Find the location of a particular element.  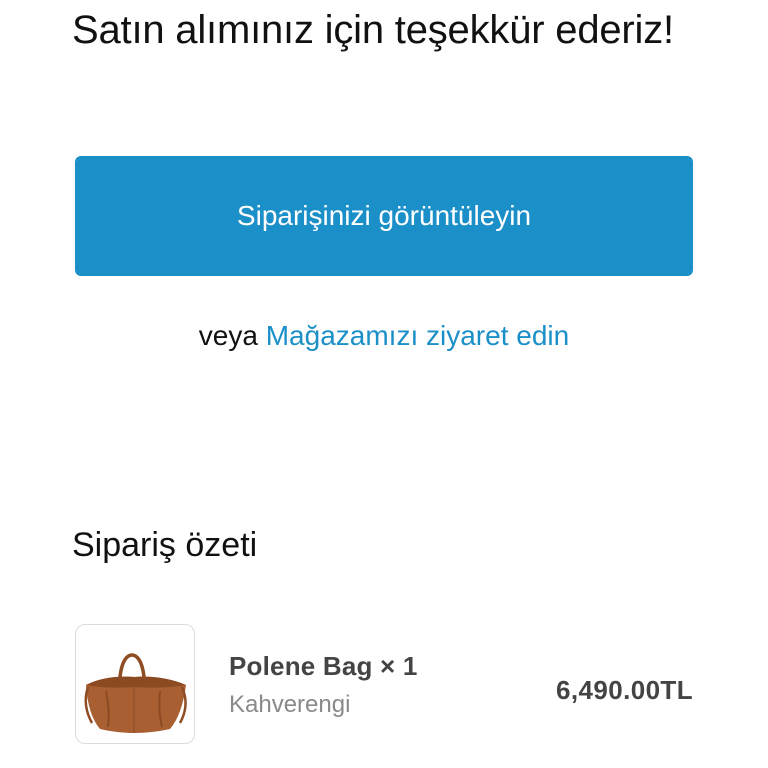

product-variant: Kahverengi is located at coordinates (290, 704).